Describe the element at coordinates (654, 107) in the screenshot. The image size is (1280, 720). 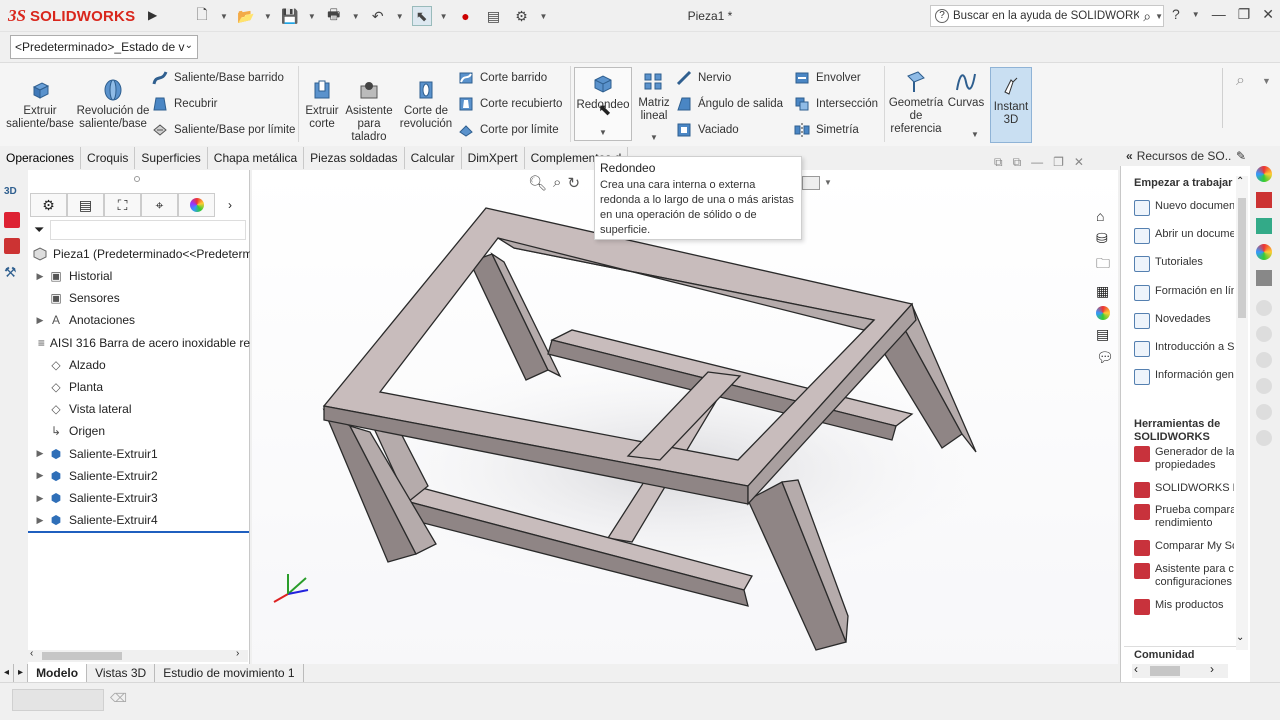
I see `linear-pattern-button: Matriz lineal ▼` at that location.